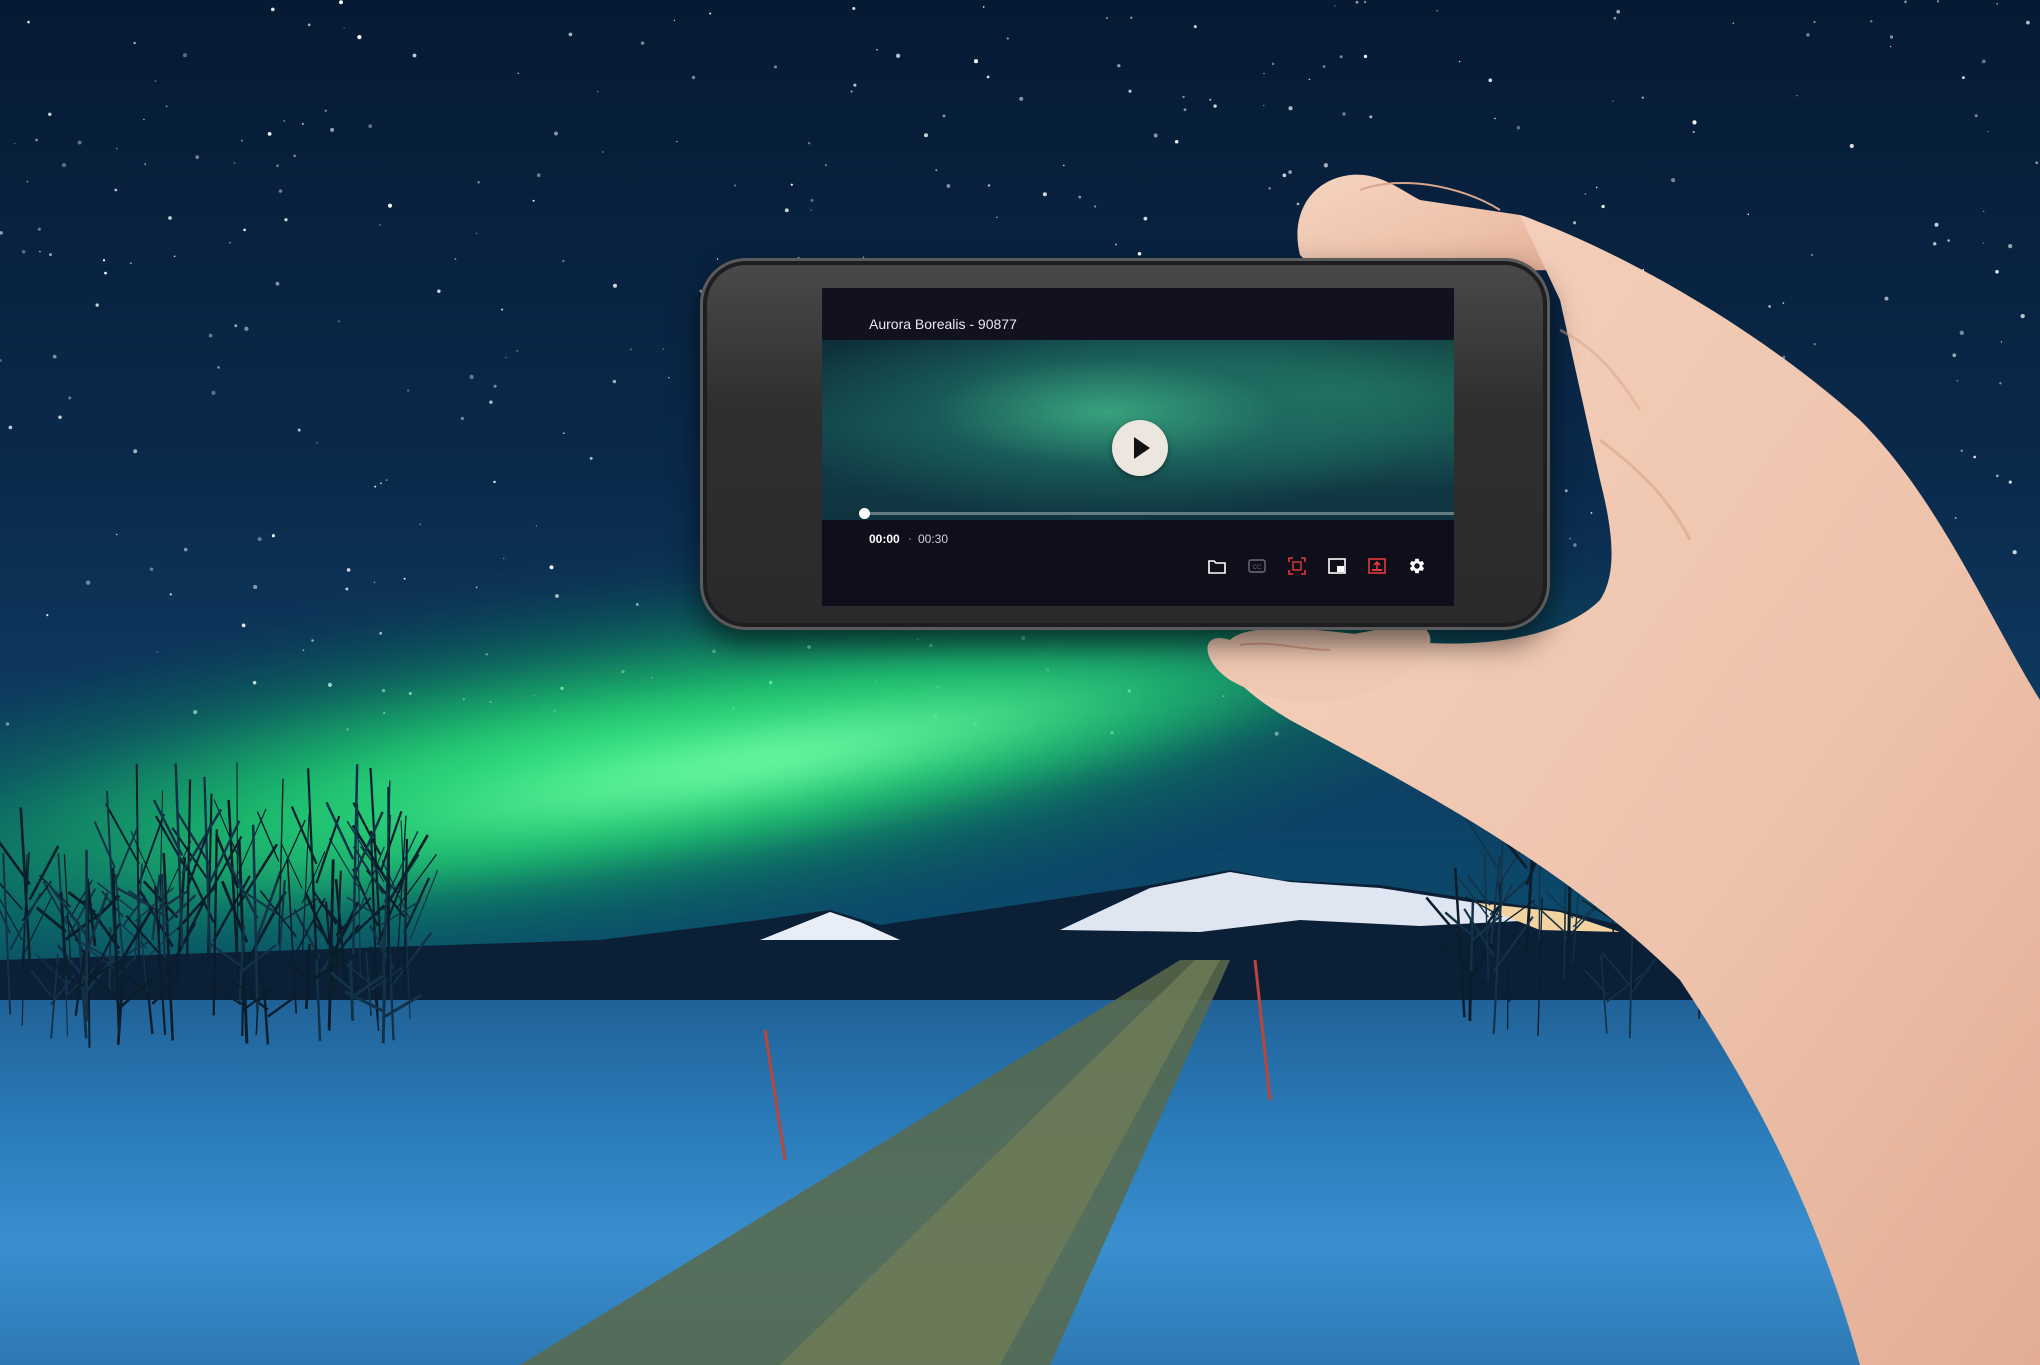  I want to click on picture-in-picture-icon, so click(1337, 566).